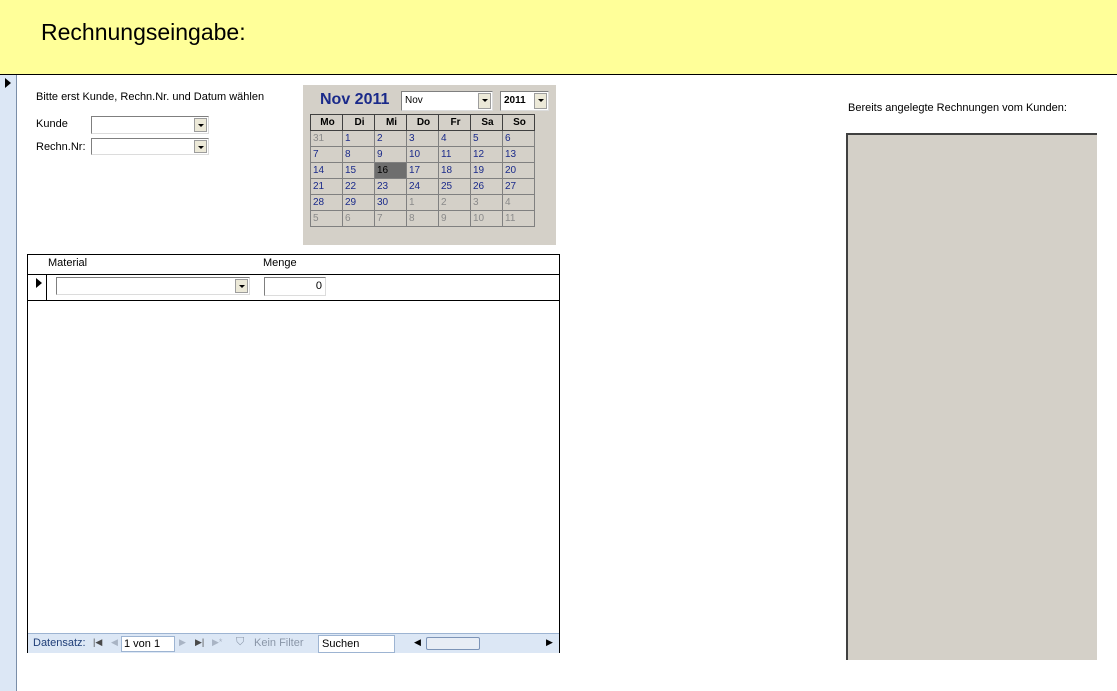 The width and height of the screenshot is (1117, 691). I want to click on weekday-header: Di, so click(358, 122).